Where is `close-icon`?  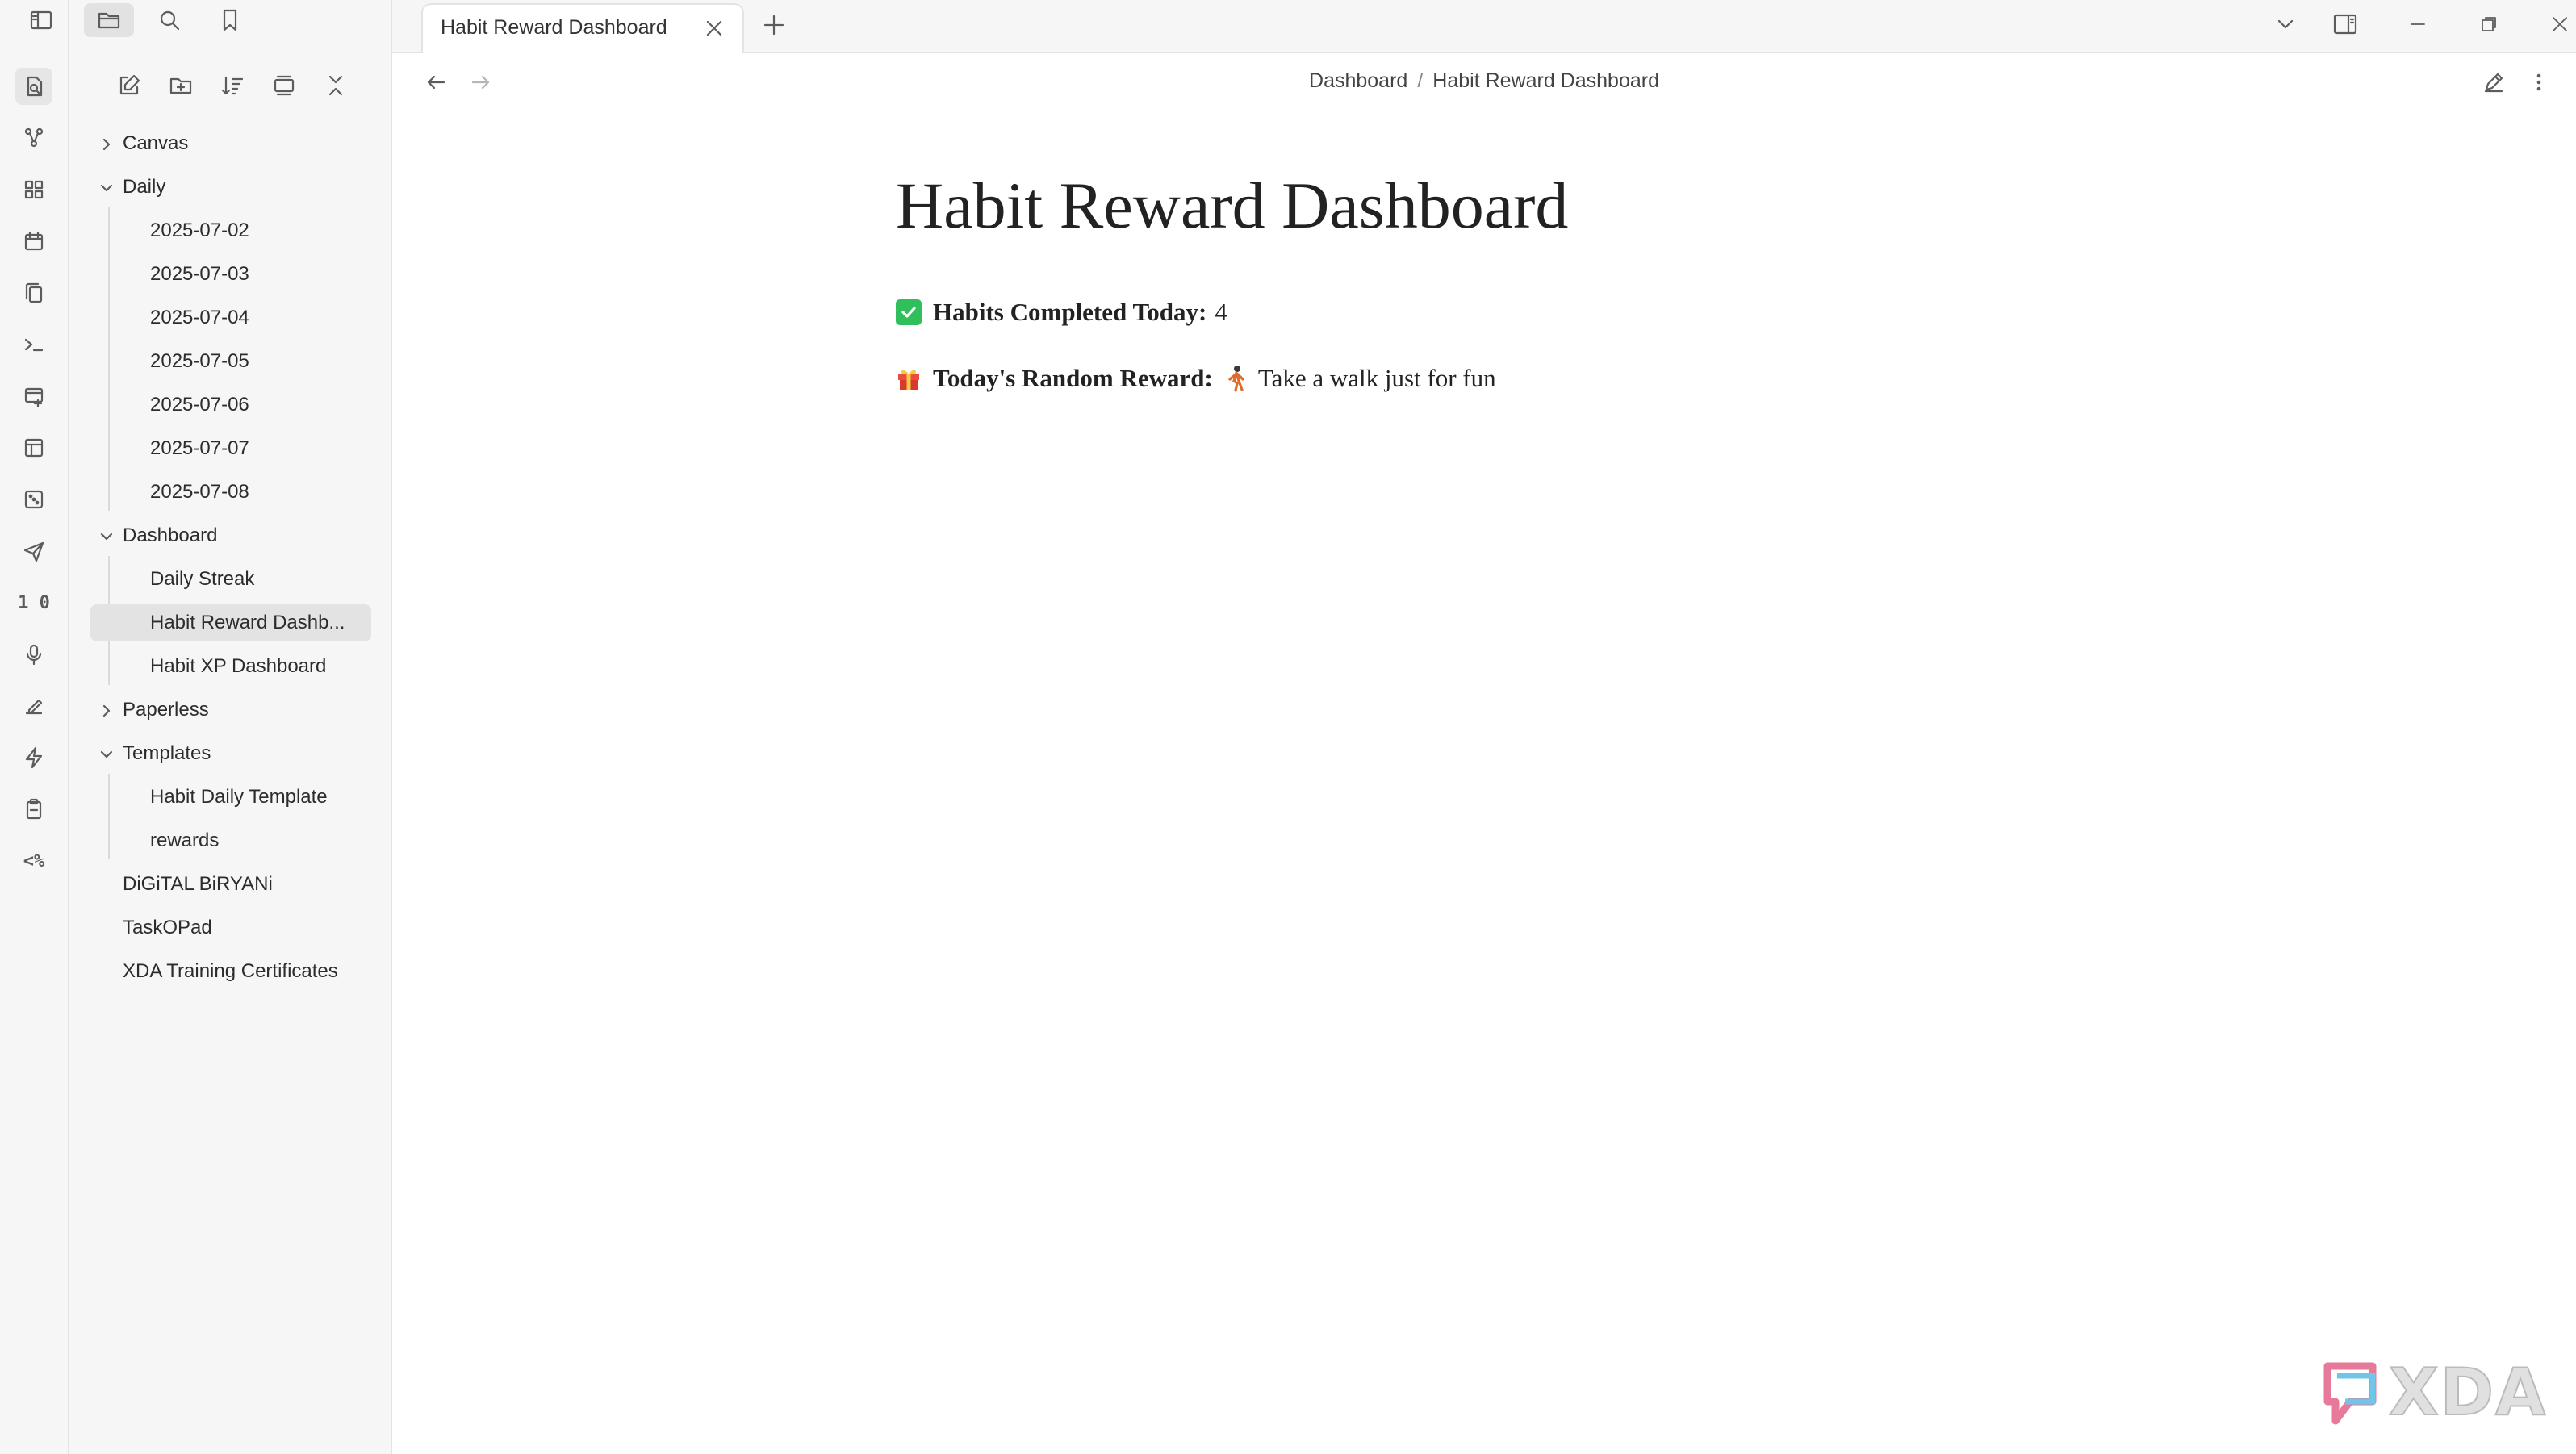
close-icon is located at coordinates (714, 28).